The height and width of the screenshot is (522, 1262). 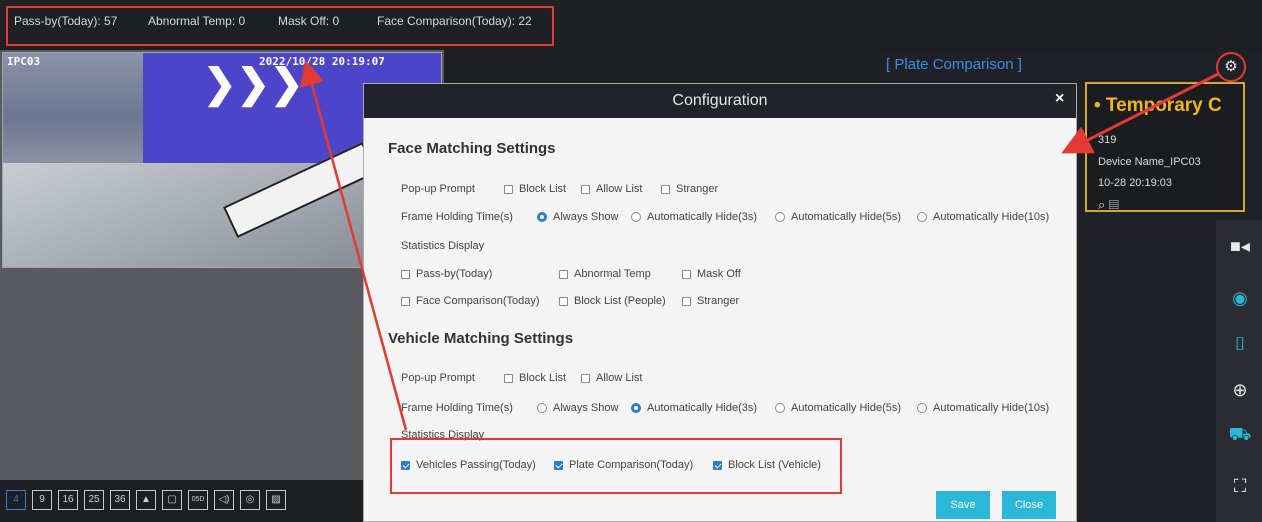 I want to click on vehicle-popup-allow-list: Allow List, so click(x=611, y=378).